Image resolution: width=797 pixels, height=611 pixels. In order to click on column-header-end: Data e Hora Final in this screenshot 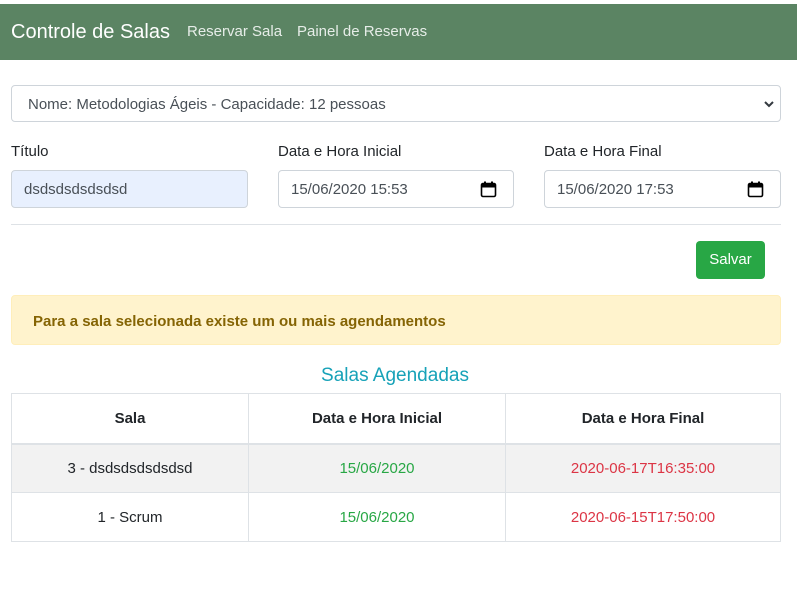, I will do `click(643, 419)`.